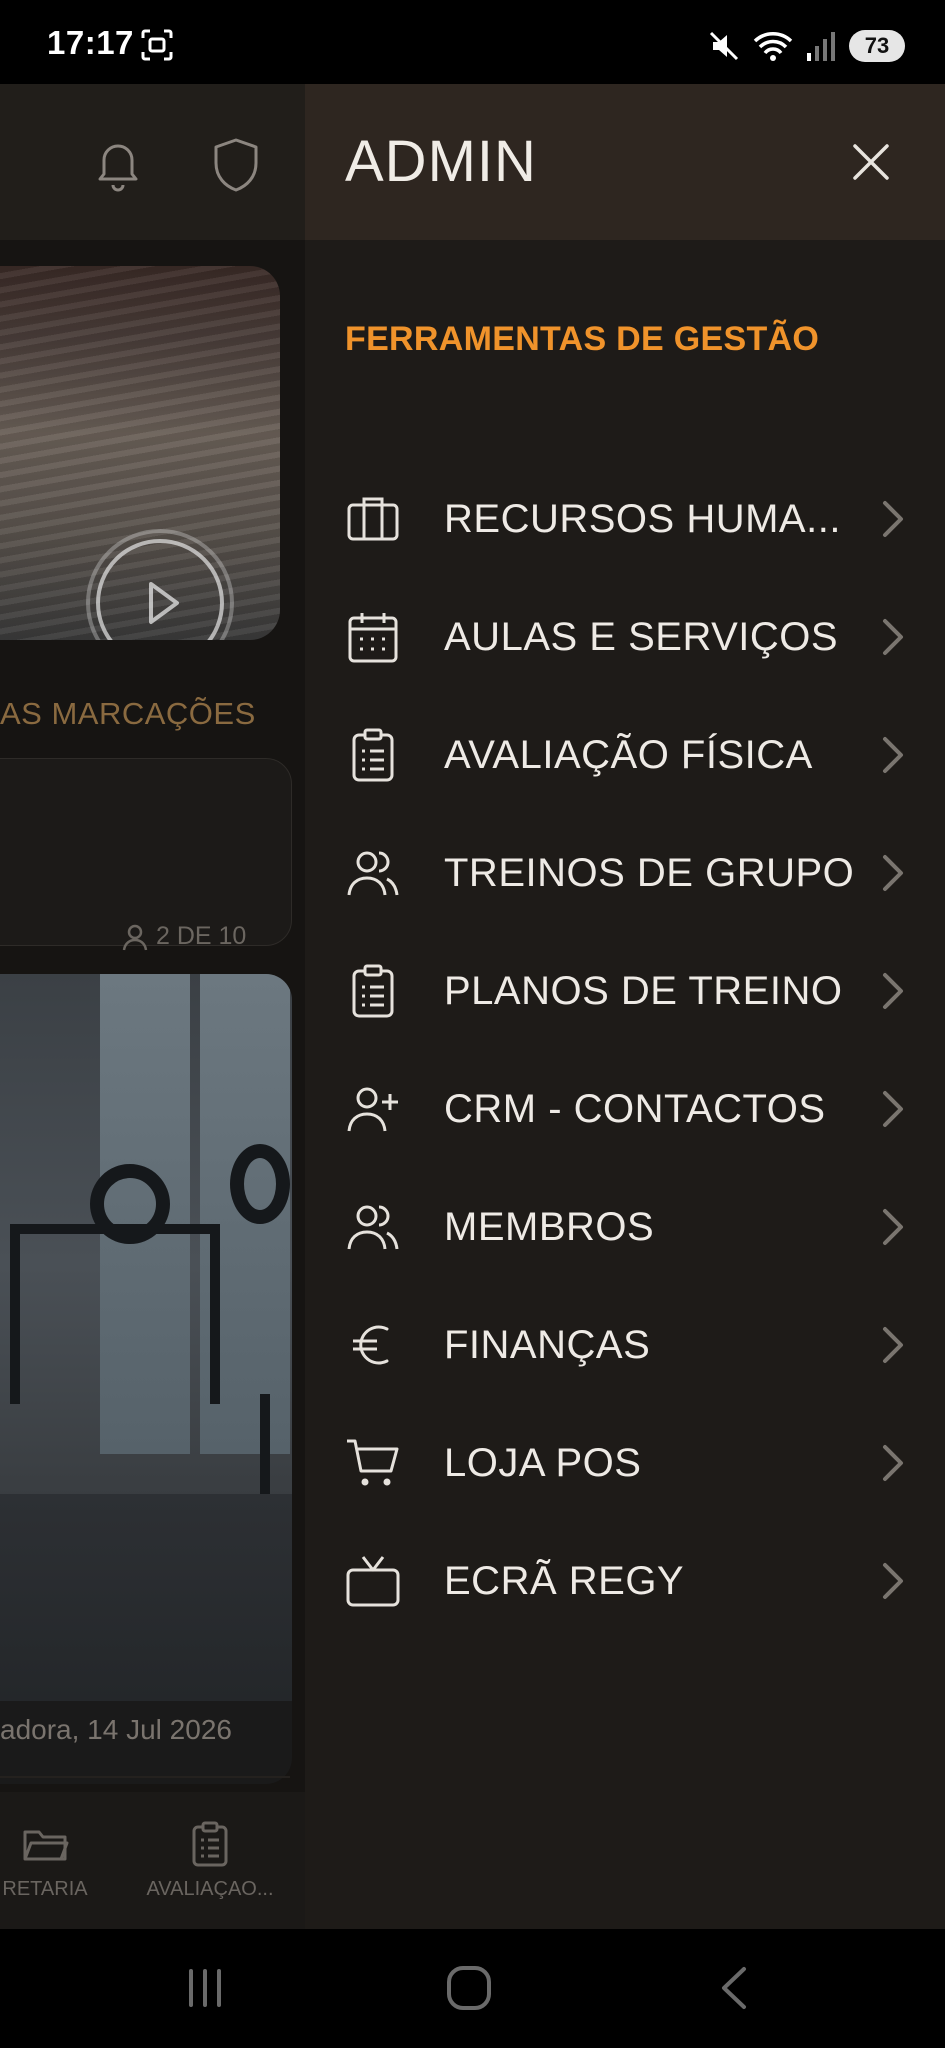 The height and width of the screenshot is (2048, 945). Describe the element at coordinates (373, 638) in the screenshot. I see `calendar-icon` at that location.